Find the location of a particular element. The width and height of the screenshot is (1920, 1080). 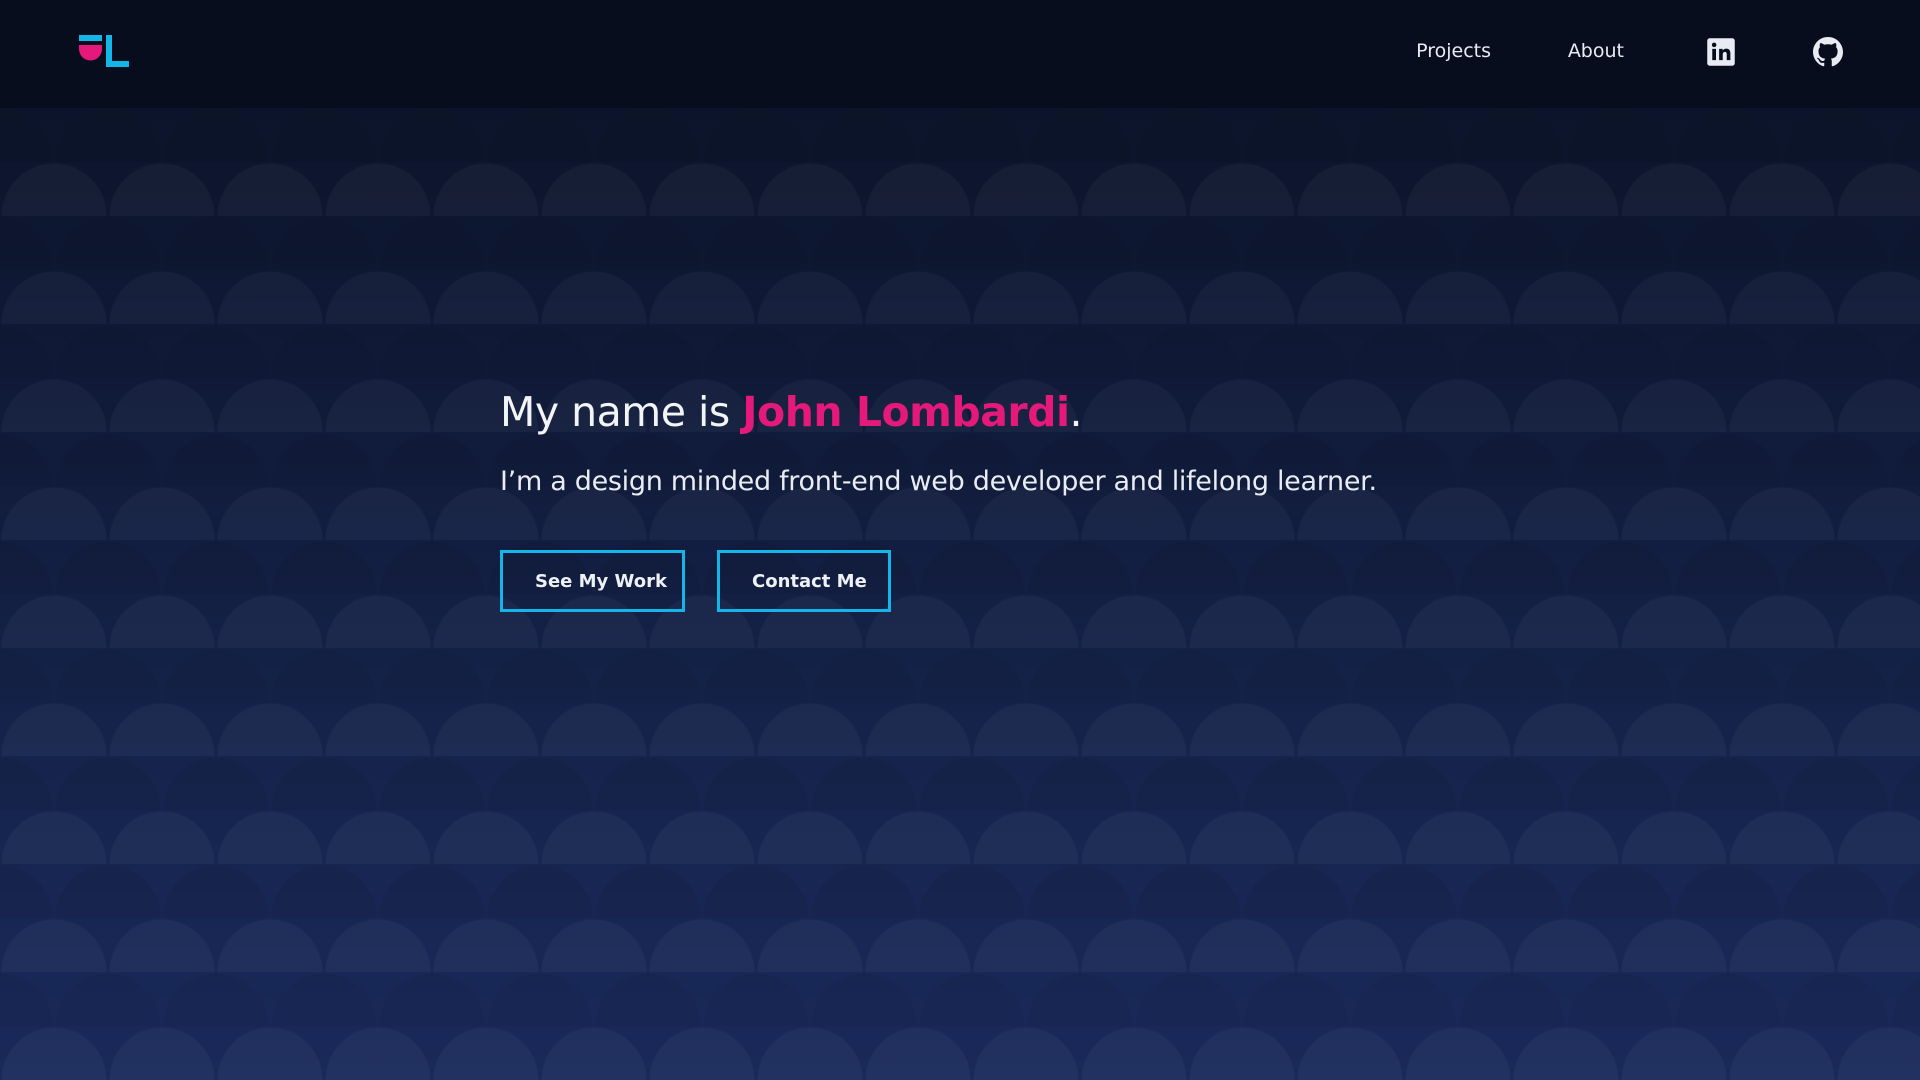

hero-title-prefix: My name is is located at coordinates (621, 412).